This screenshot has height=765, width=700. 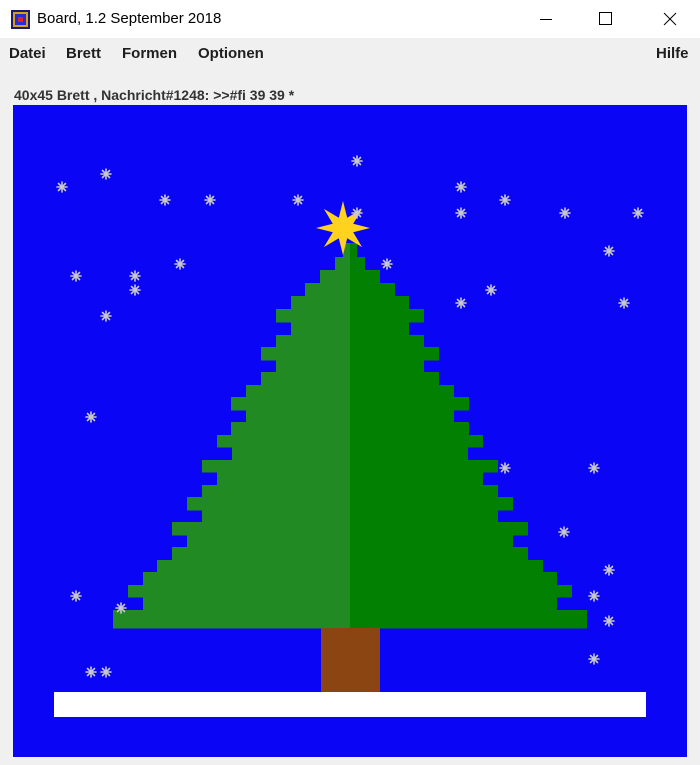 I want to click on snow-ground, so click(x=350, y=704).